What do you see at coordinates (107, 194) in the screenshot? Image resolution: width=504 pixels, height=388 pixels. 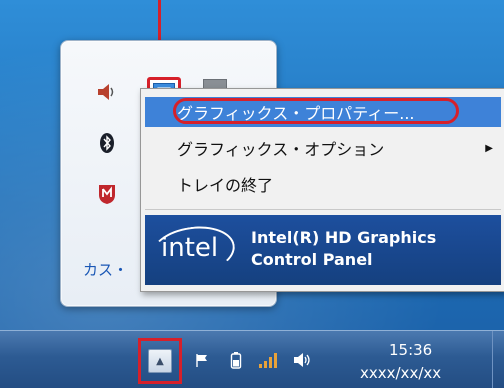 I see `mcafee-icon` at bounding box center [107, 194].